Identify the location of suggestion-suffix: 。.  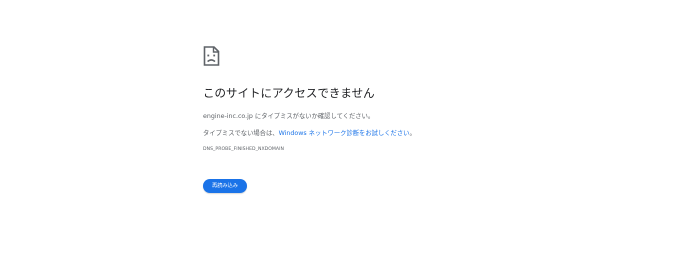
(412, 133).